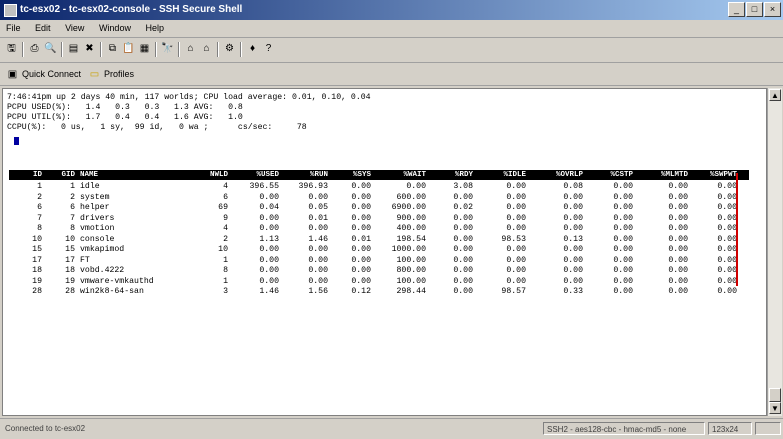 The width and height of the screenshot is (783, 439). What do you see at coordinates (391, 29) in the screenshot?
I see `menu-bar: File Edit View Window Help` at bounding box center [391, 29].